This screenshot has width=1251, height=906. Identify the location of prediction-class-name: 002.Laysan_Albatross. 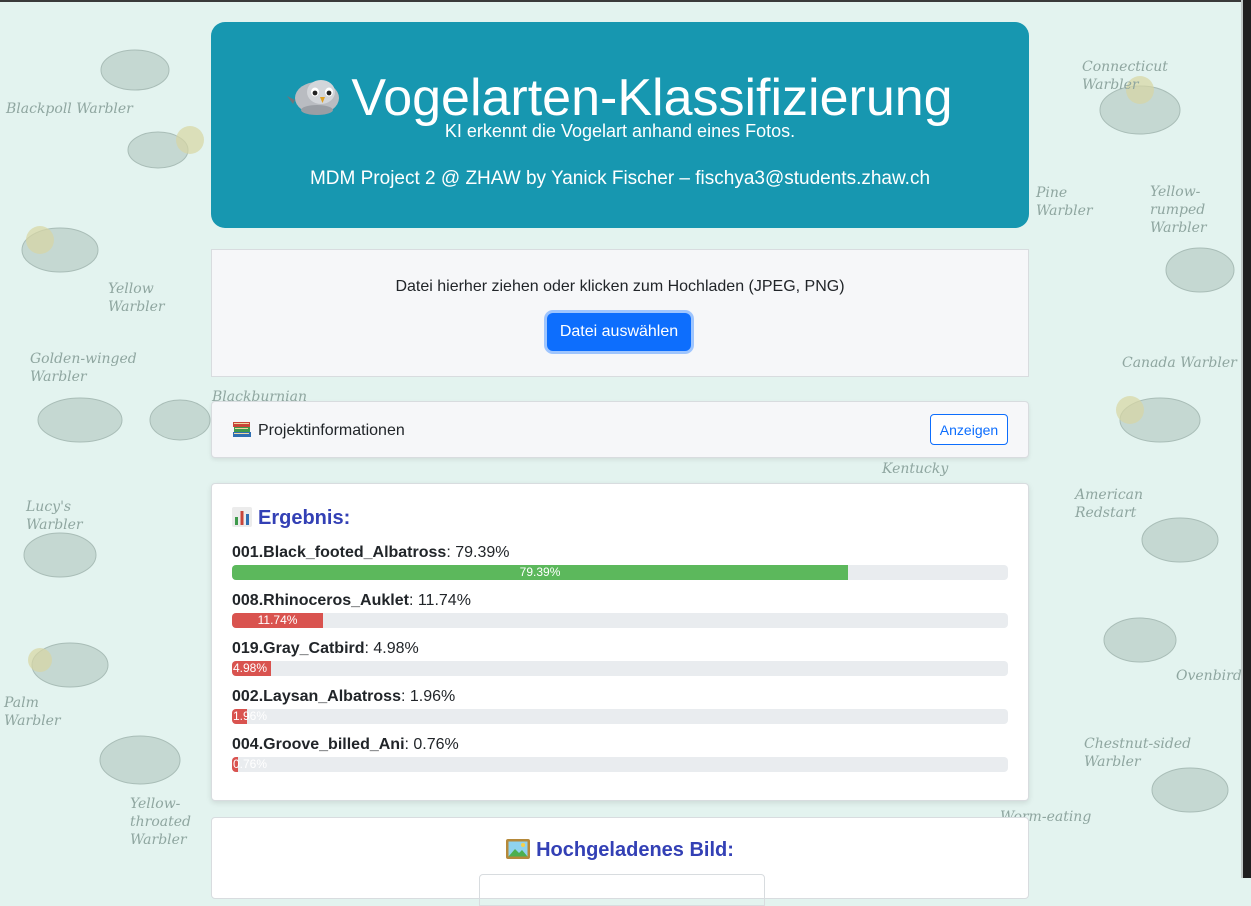
(316, 696).